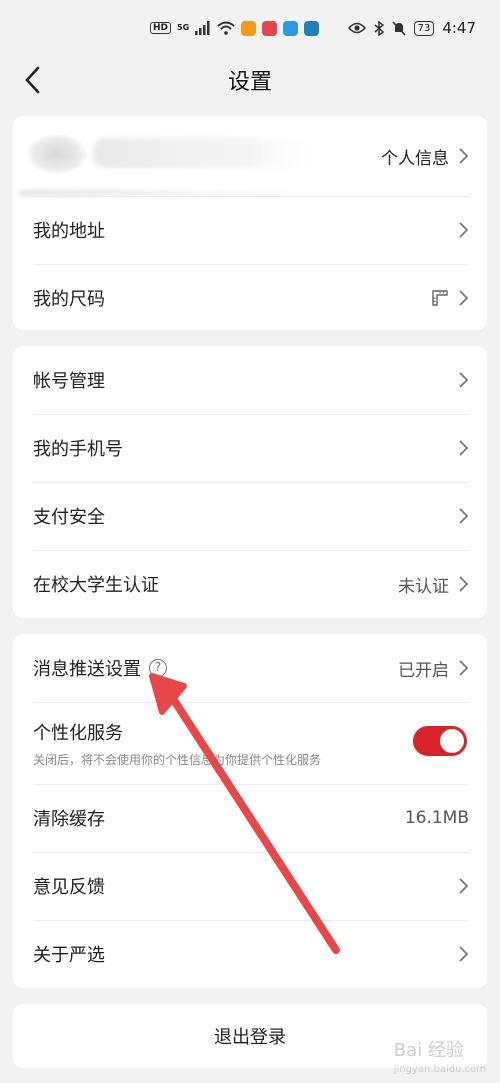  I want to click on question-icon: ?, so click(158, 668).